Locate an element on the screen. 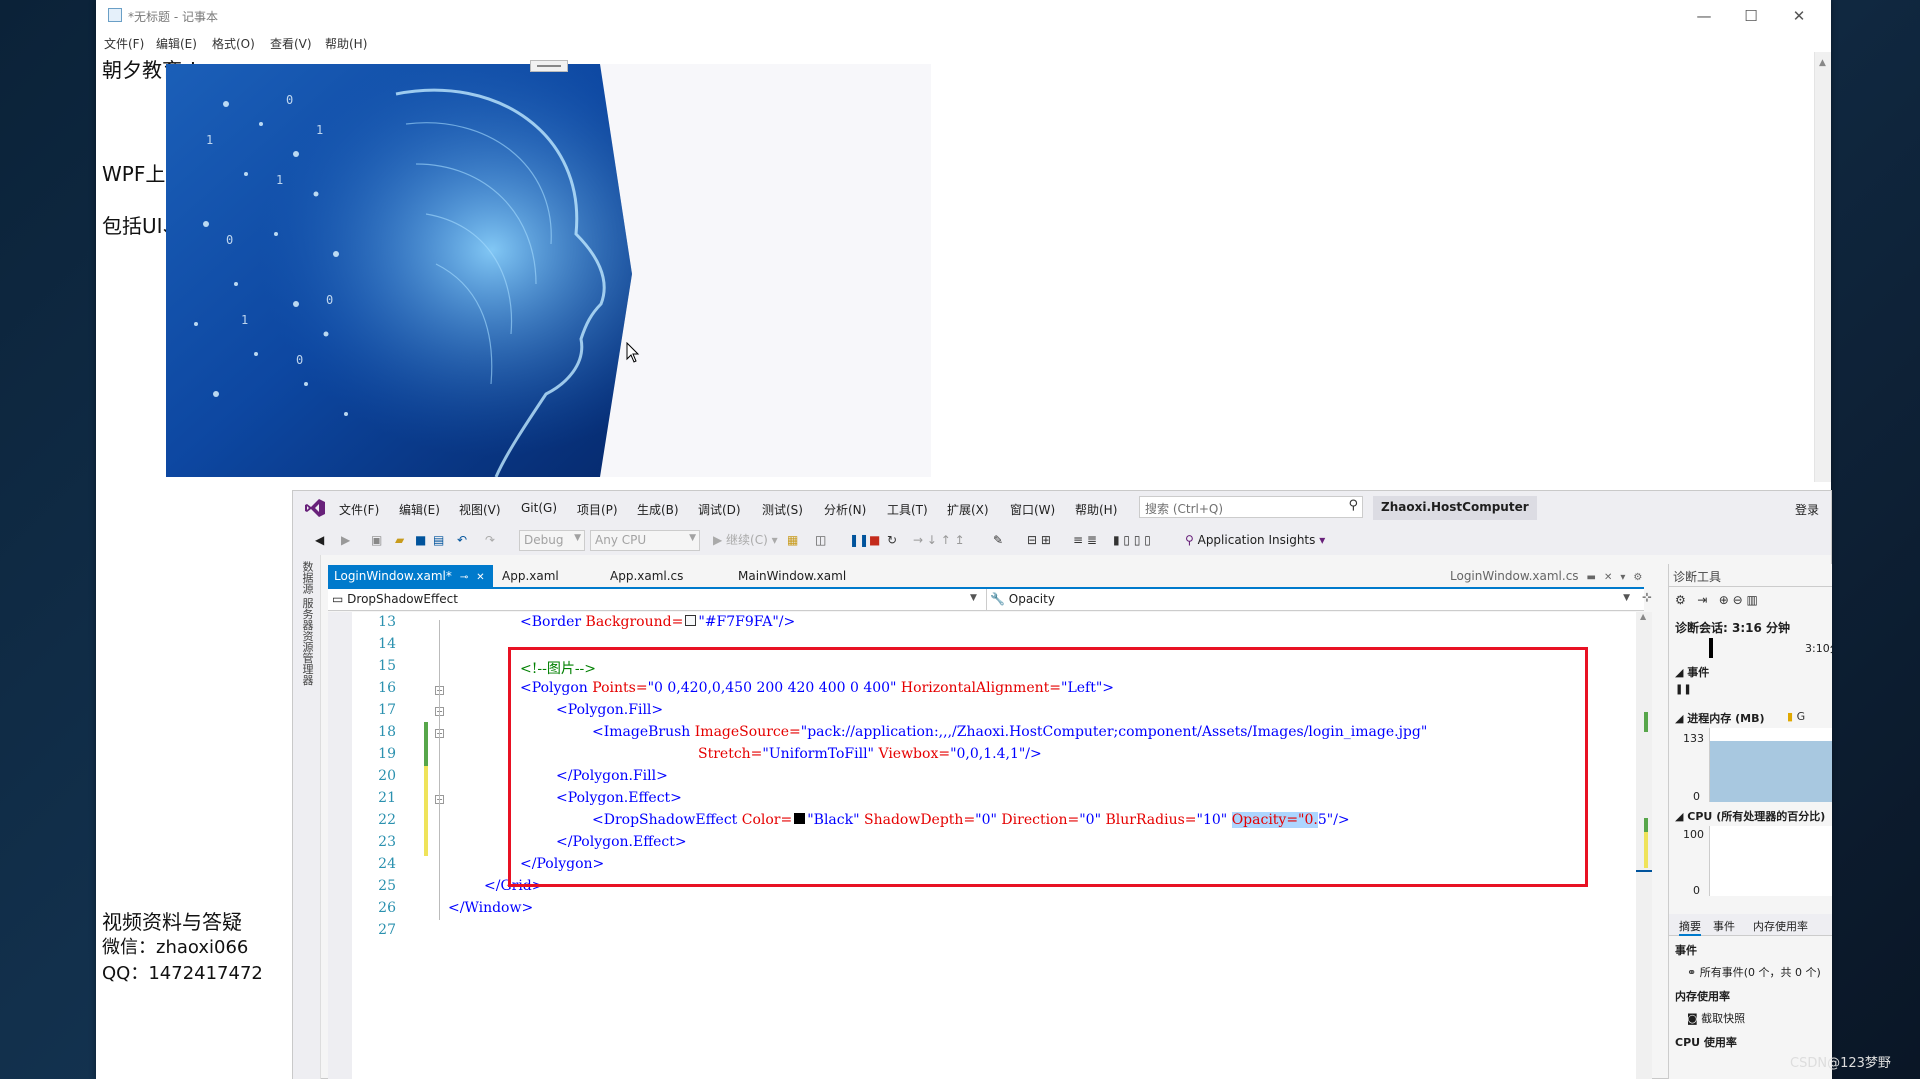 The image size is (1920, 1079). note-footer-2: 微信：zhaoxi066 is located at coordinates (175, 946).